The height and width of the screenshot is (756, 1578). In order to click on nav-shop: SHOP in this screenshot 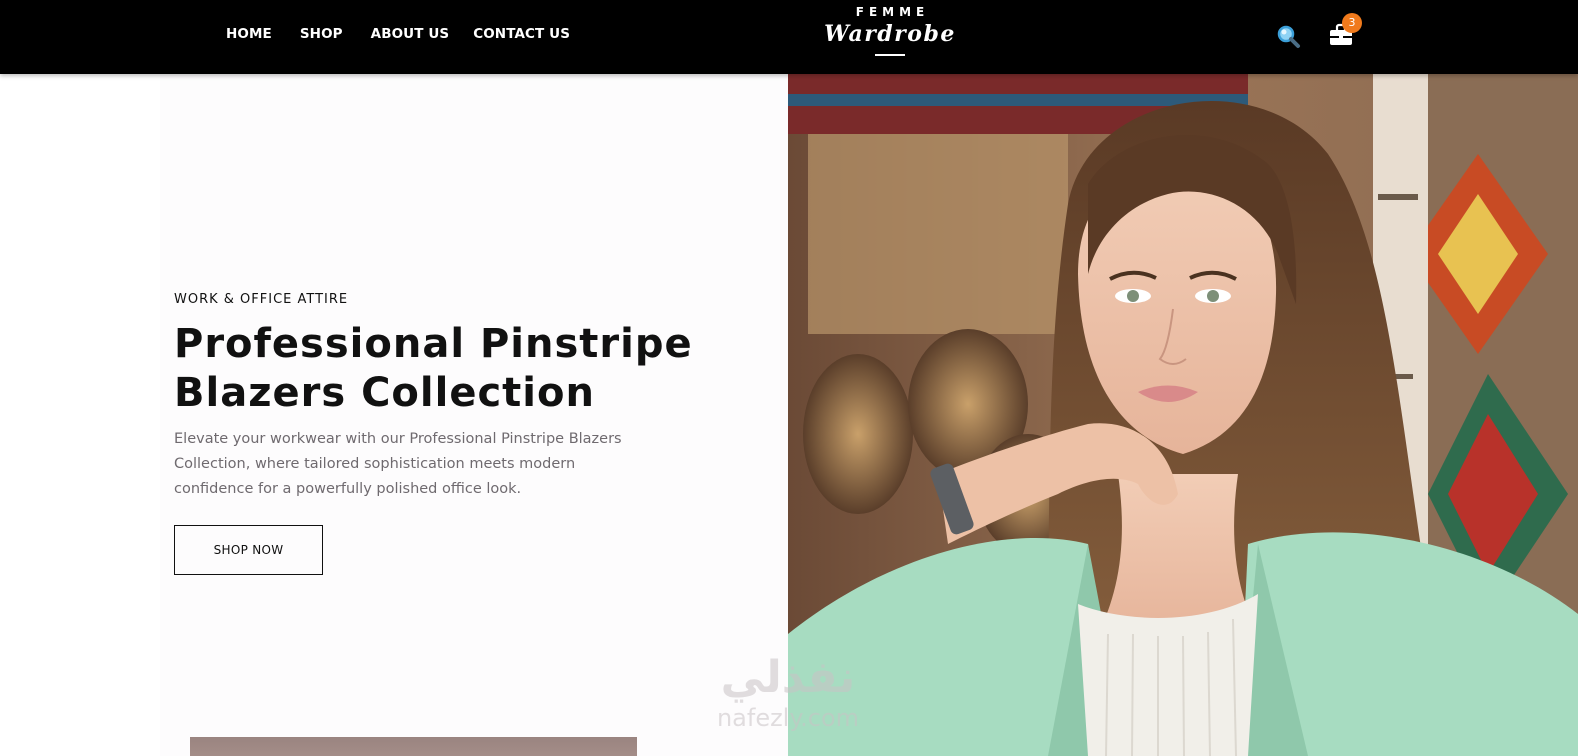, I will do `click(321, 34)`.